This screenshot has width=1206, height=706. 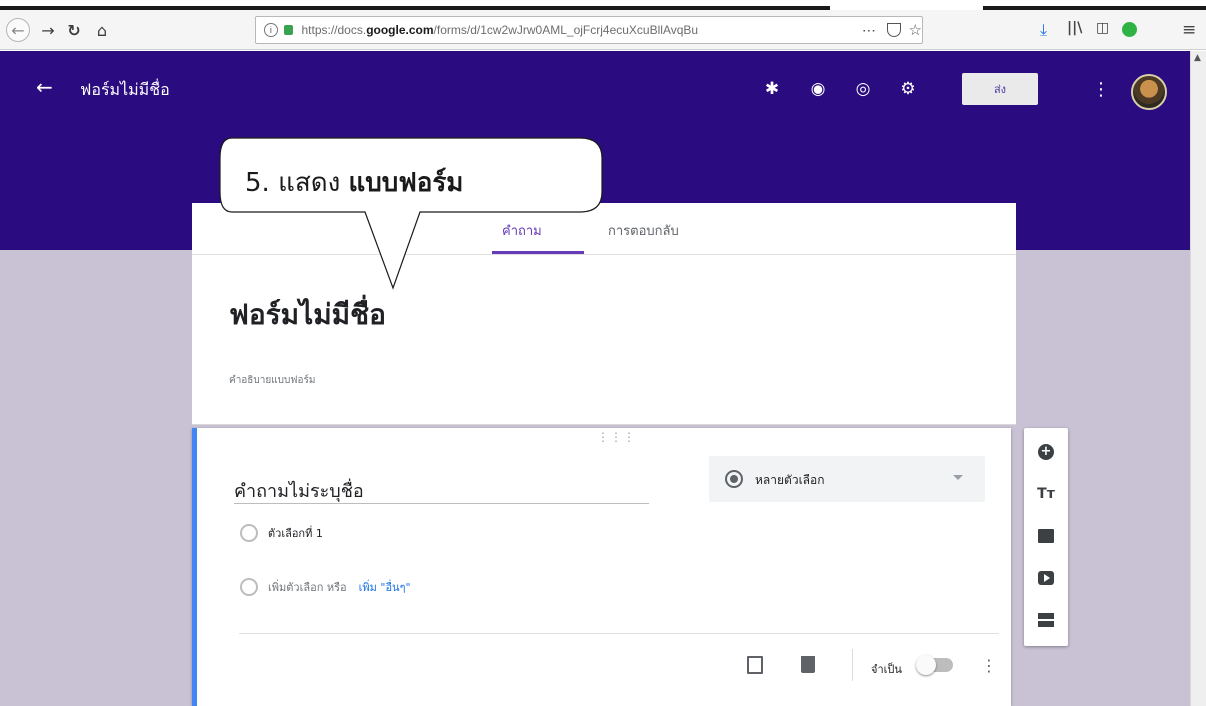 What do you see at coordinates (441, 490) in the screenshot?
I see `question-title-input: คำถามไม่ระบุชื่อ` at bounding box center [441, 490].